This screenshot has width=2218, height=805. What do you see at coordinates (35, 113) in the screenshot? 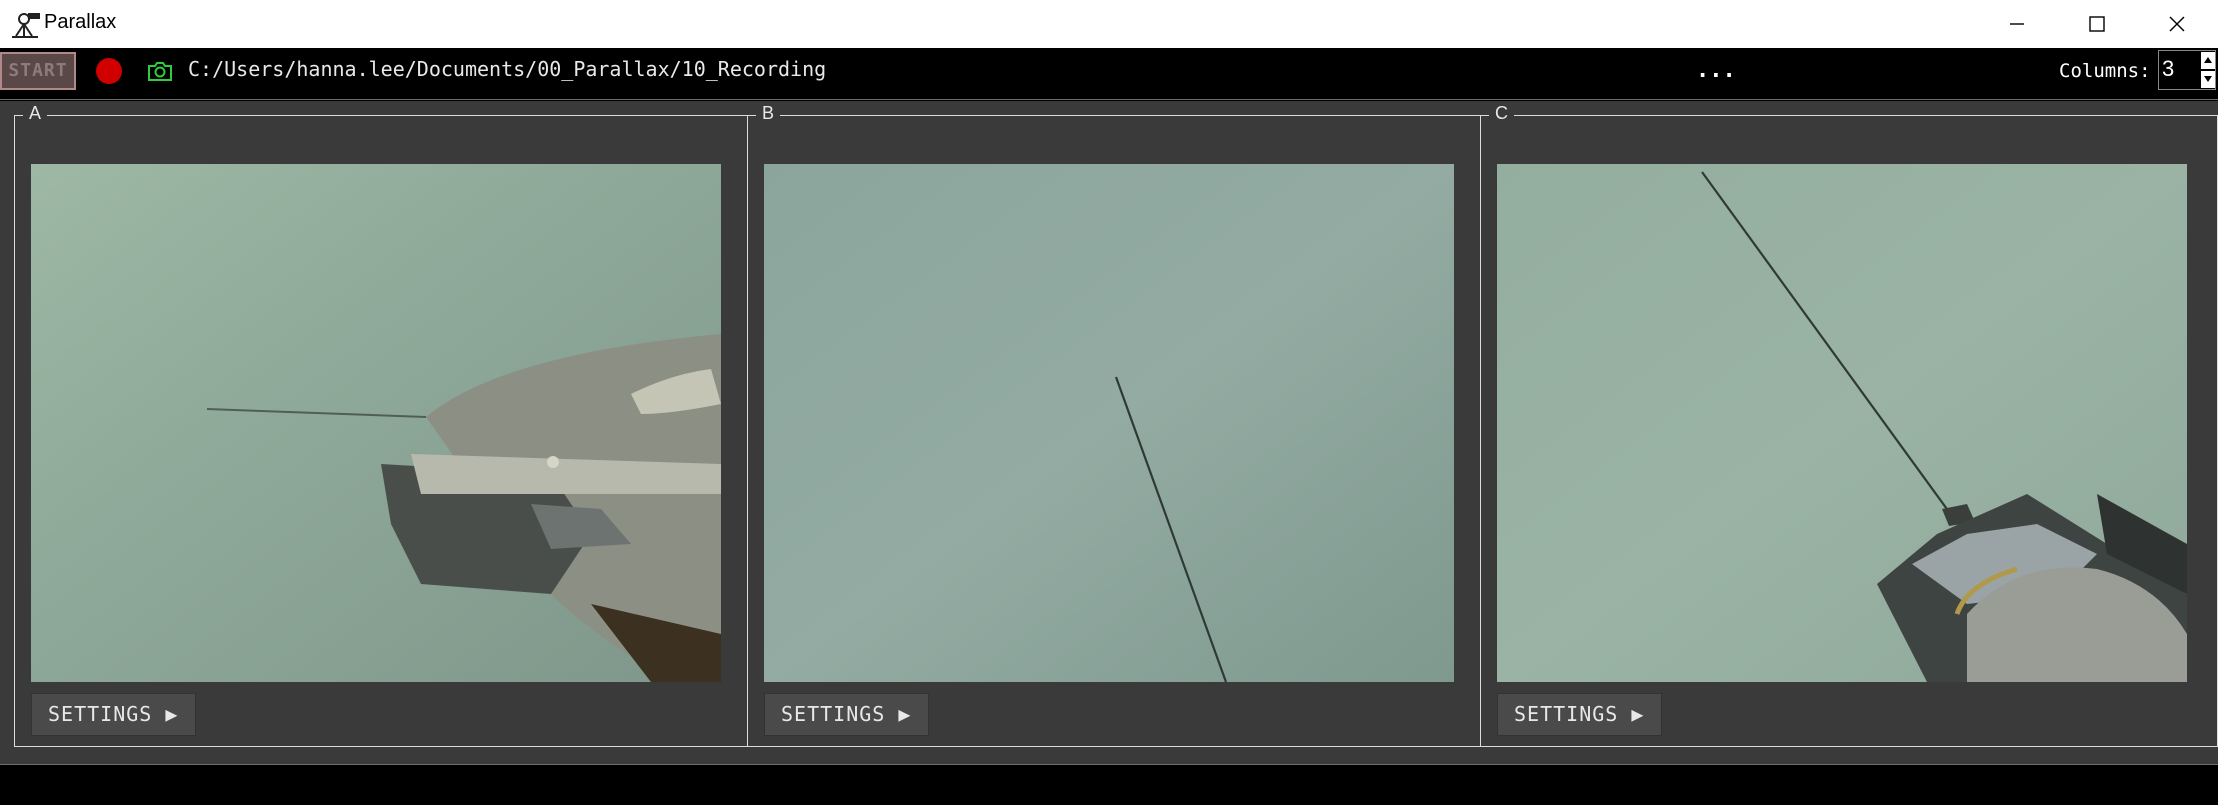
I see `panel-label: A` at bounding box center [35, 113].